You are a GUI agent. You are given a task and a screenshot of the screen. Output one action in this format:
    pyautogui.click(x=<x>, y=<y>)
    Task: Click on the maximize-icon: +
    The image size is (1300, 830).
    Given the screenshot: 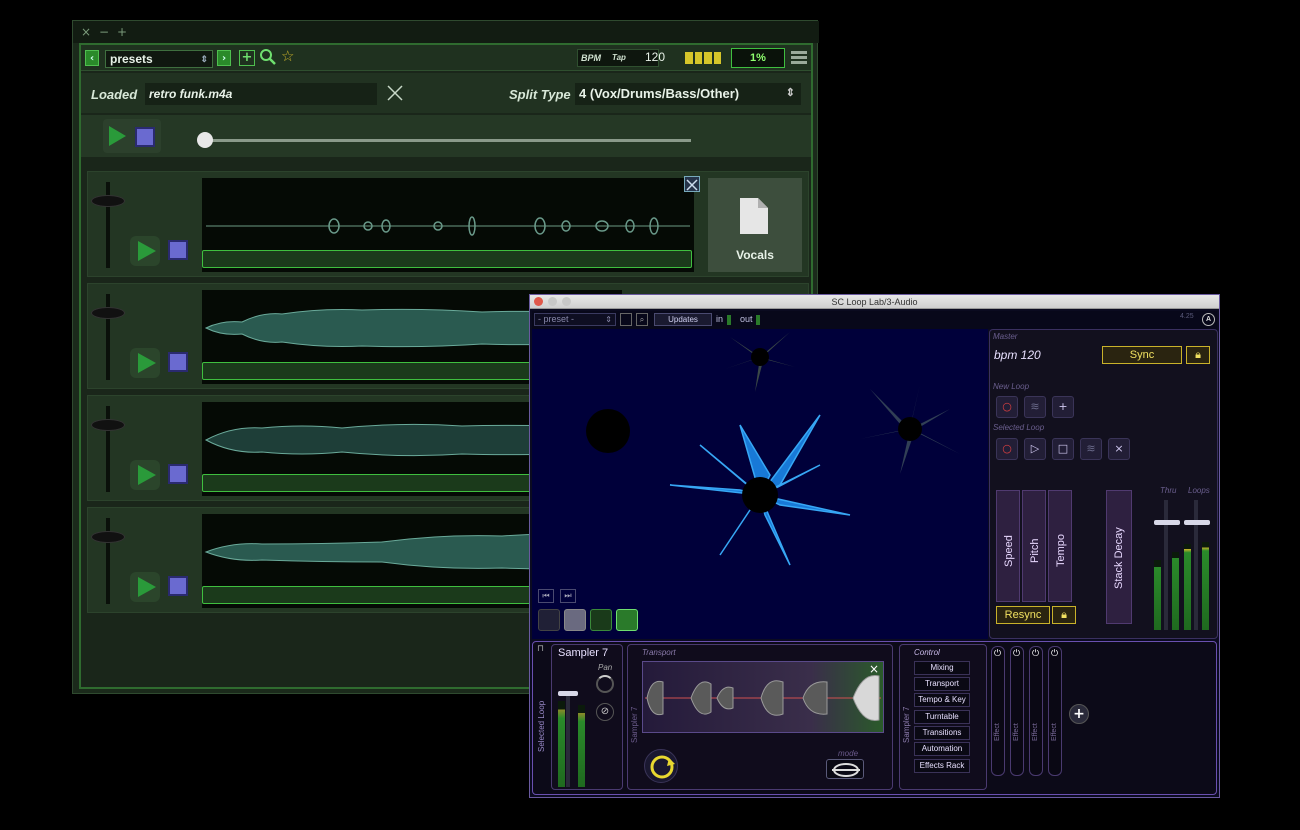 What is the action you would take?
    pyautogui.click(x=122, y=32)
    